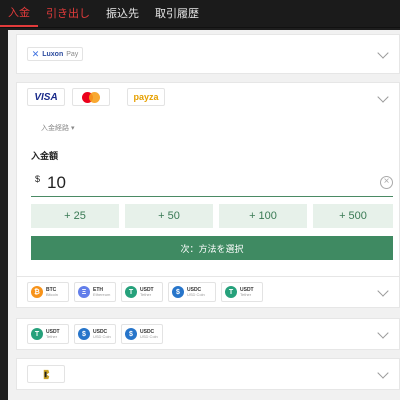 The image size is (400, 400). I want to click on luxon-brand-text: Luxon, so click(53, 54).